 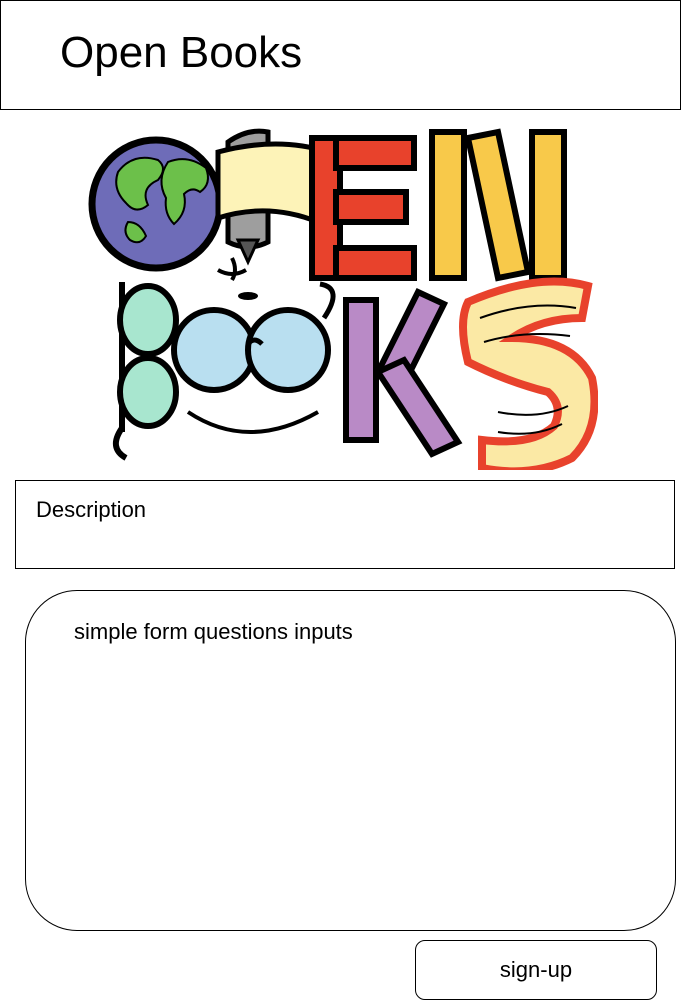 What do you see at coordinates (363, 208) in the screenshot?
I see `book-letter-e` at bounding box center [363, 208].